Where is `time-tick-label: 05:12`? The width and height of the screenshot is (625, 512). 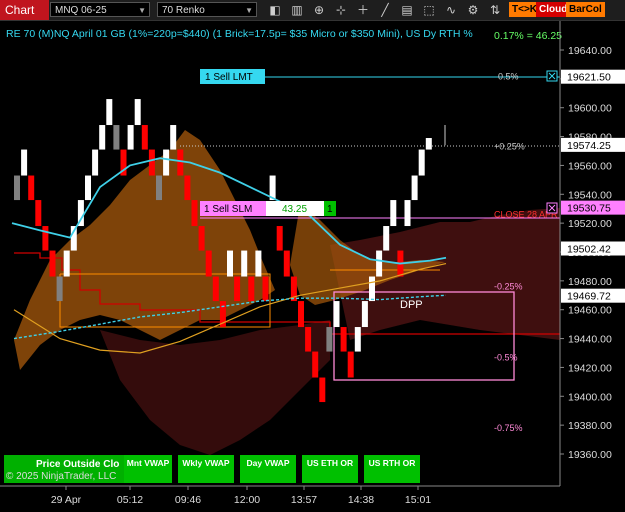
time-tick-label: 05:12 is located at coordinates (130, 500).